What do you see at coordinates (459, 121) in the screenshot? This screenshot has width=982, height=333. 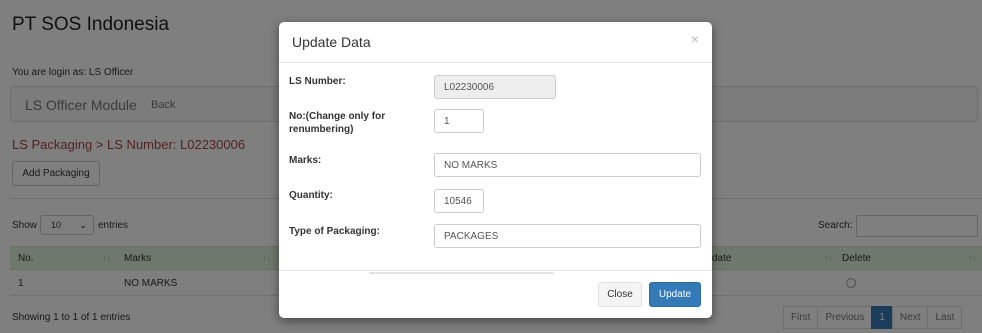 I see `no-field` at bounding box center [459, 121].